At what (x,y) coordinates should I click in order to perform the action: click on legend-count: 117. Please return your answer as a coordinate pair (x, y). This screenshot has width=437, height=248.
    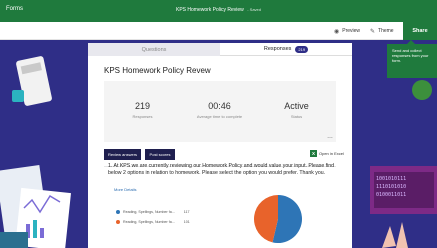
    Looking at the image, I should click on (186, 212).